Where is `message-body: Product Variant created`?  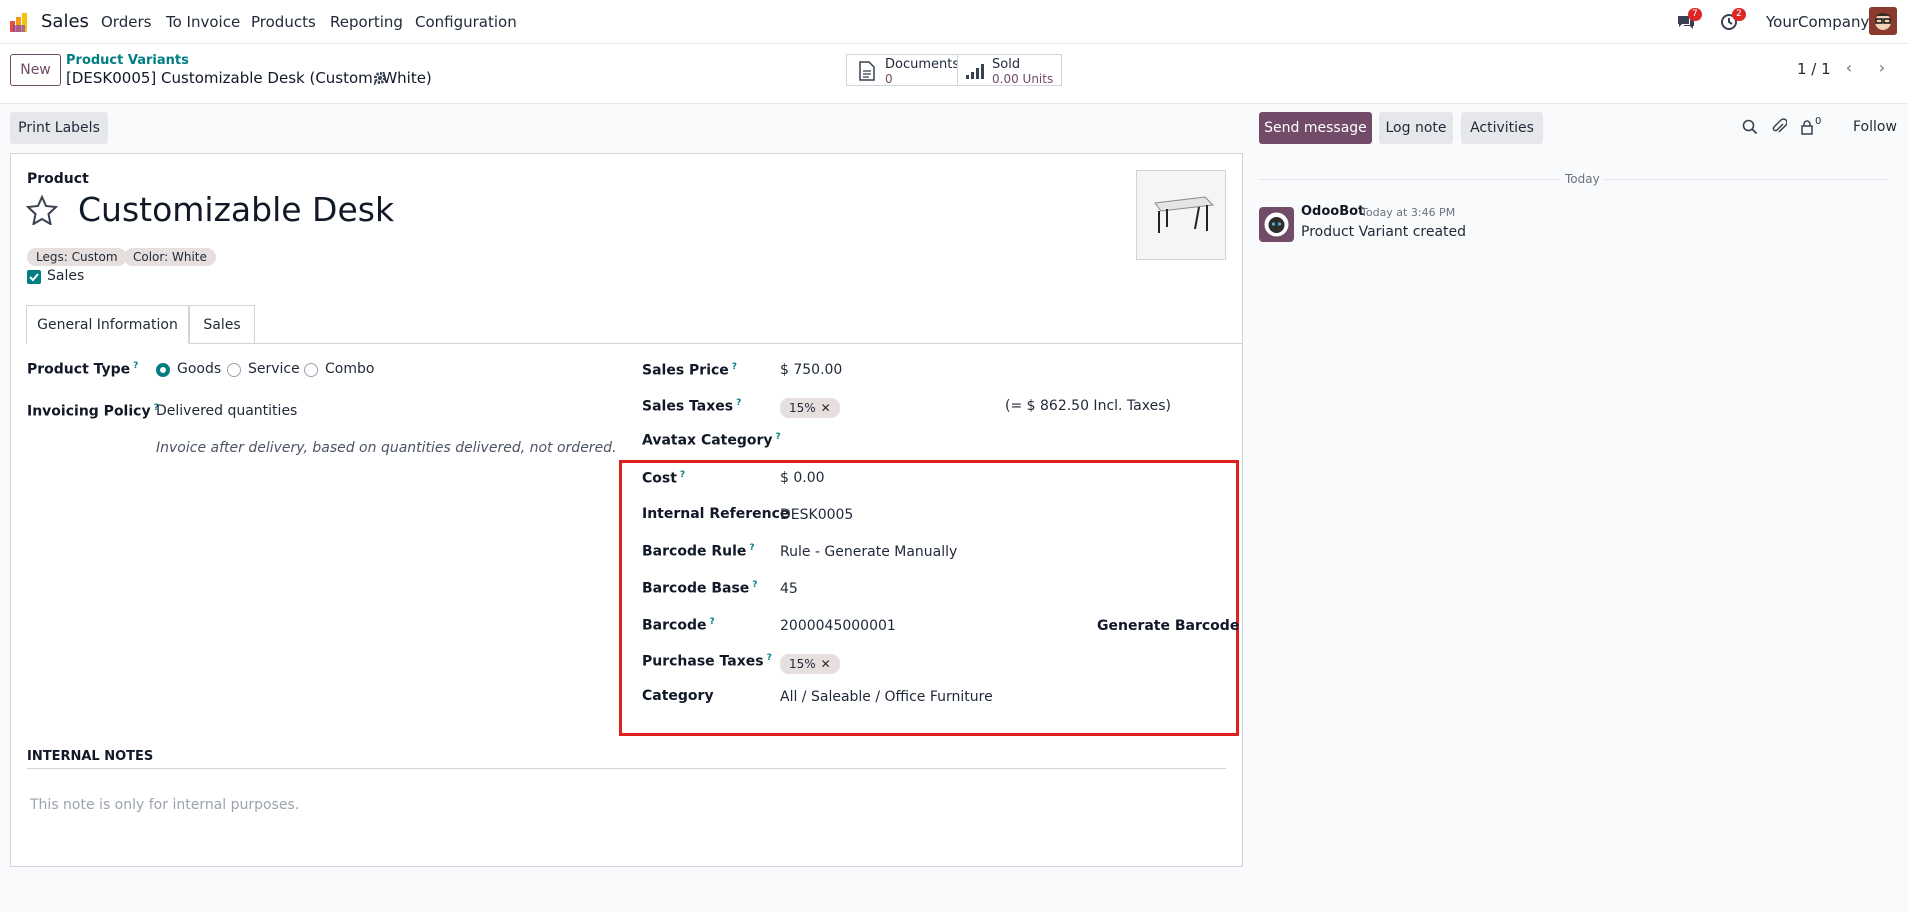
message-body: Product Variant created is located at coordinates (1384, 232).